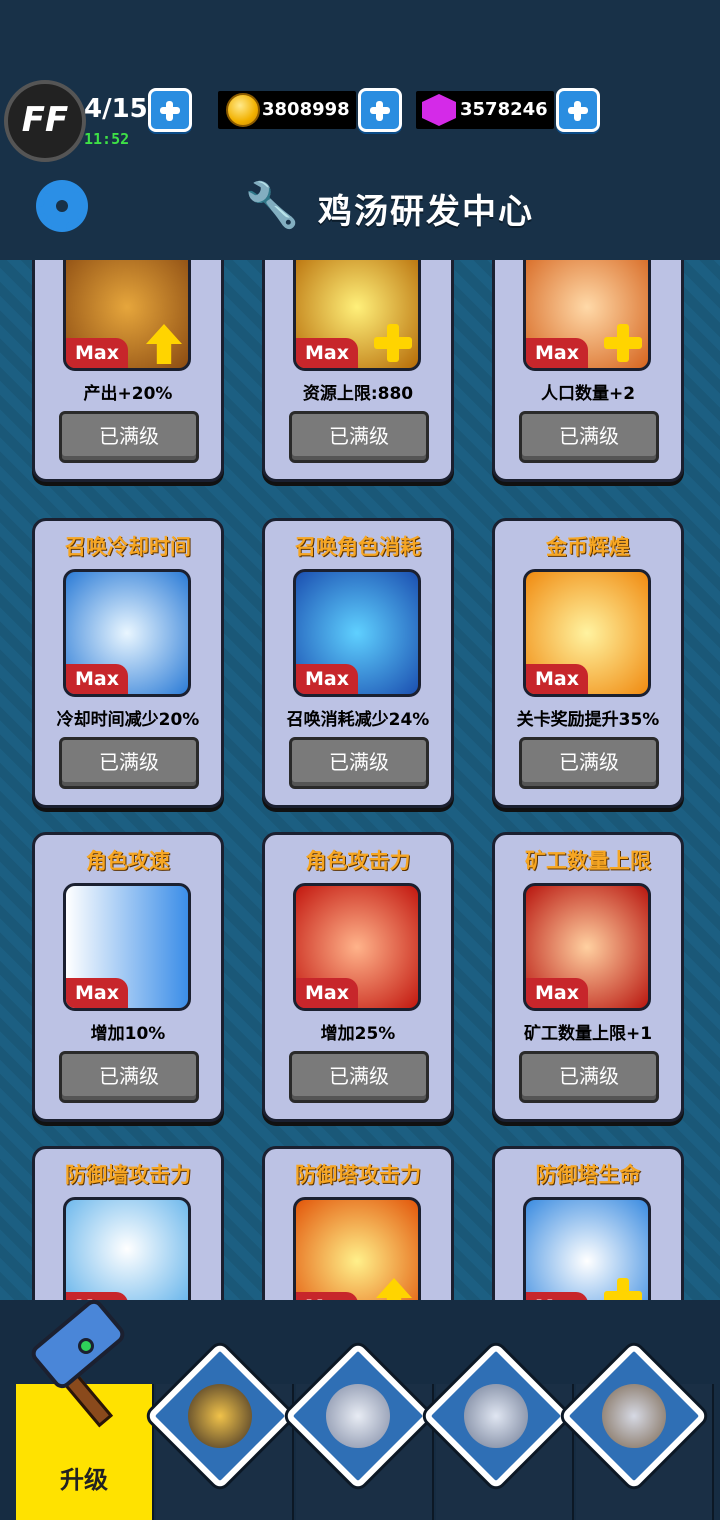 The height and width of the screenshot is (1520, 720). Describe the element at coordinates (588, 1175) in the screenshot. I see `card-title: 防御塔生命` at that location.